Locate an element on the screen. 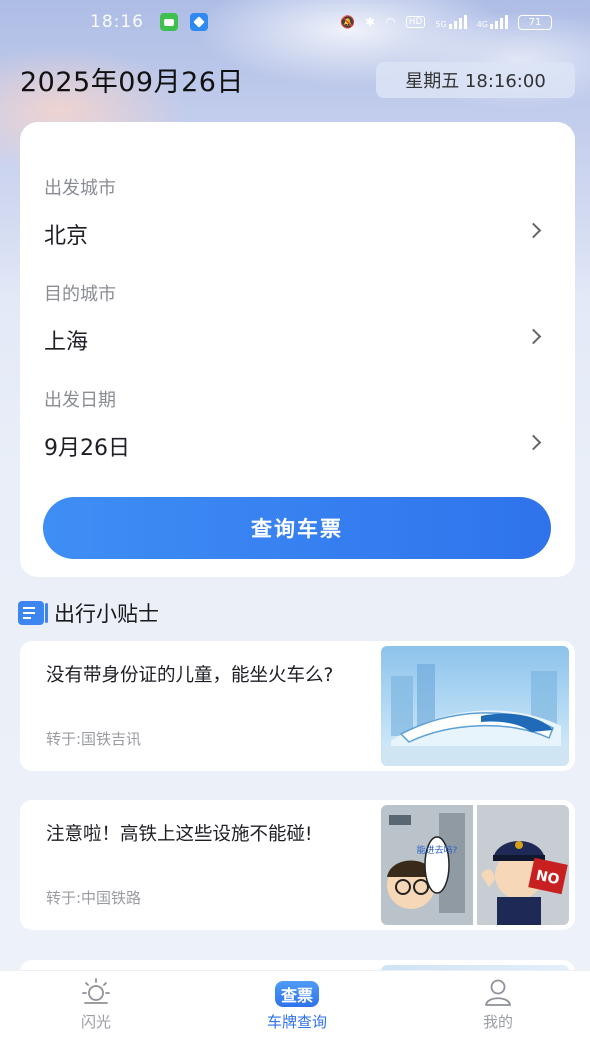 The height and width of the screenshot is (1040, 590). bullet-train-image is located at coordinates (475, 706).